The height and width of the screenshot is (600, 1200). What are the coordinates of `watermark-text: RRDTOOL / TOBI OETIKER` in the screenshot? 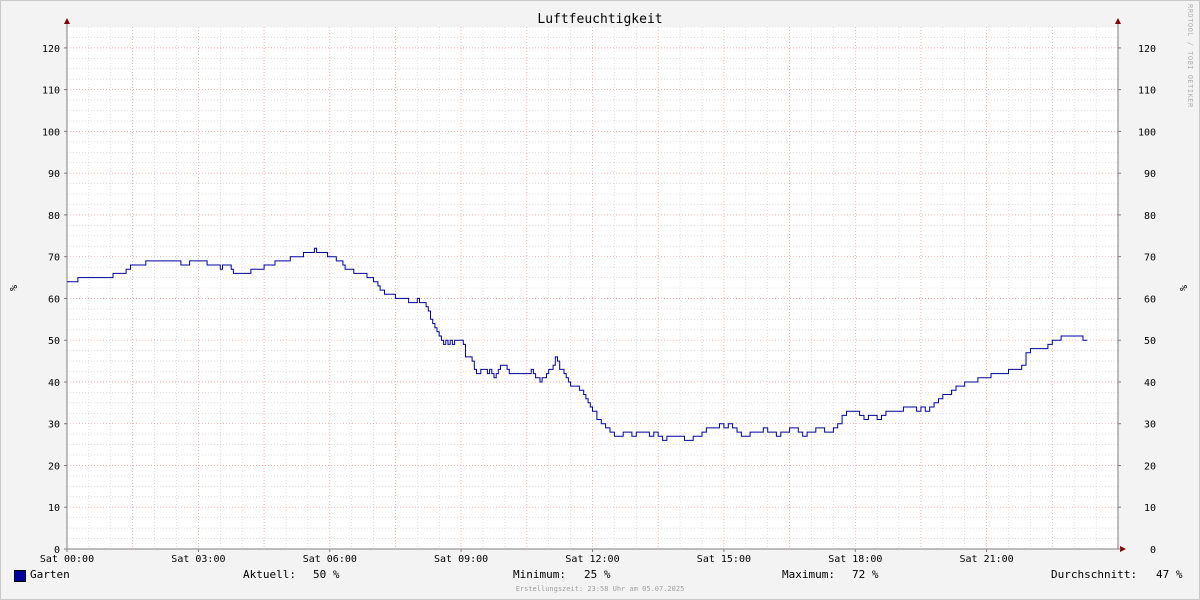 It's located at (1190, 56).